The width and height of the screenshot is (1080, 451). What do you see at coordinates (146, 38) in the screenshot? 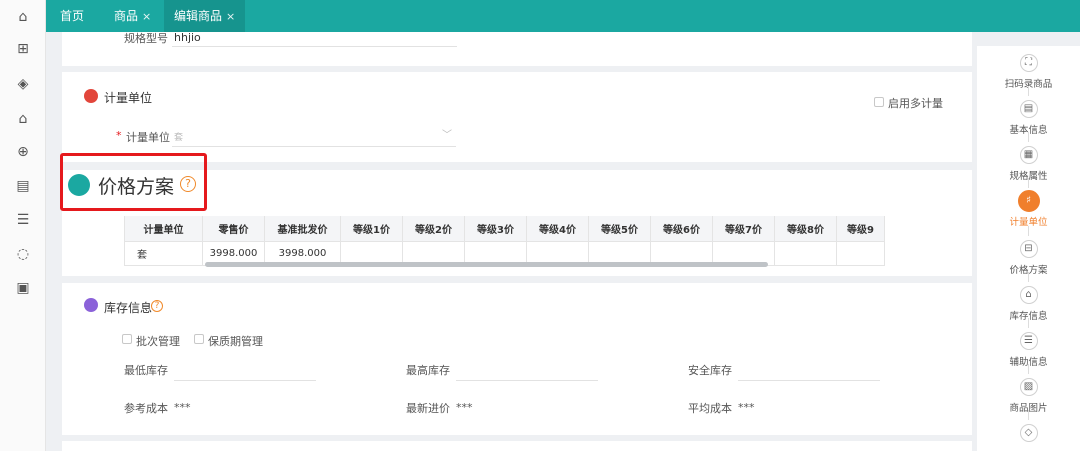
I see `spec-label: 规格型号` at bounding box center [146, 38].